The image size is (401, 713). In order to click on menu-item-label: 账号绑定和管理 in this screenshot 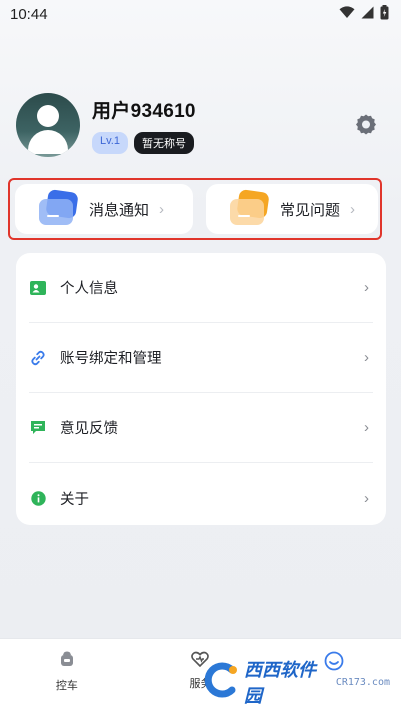, I will do `click(111, 359)`.